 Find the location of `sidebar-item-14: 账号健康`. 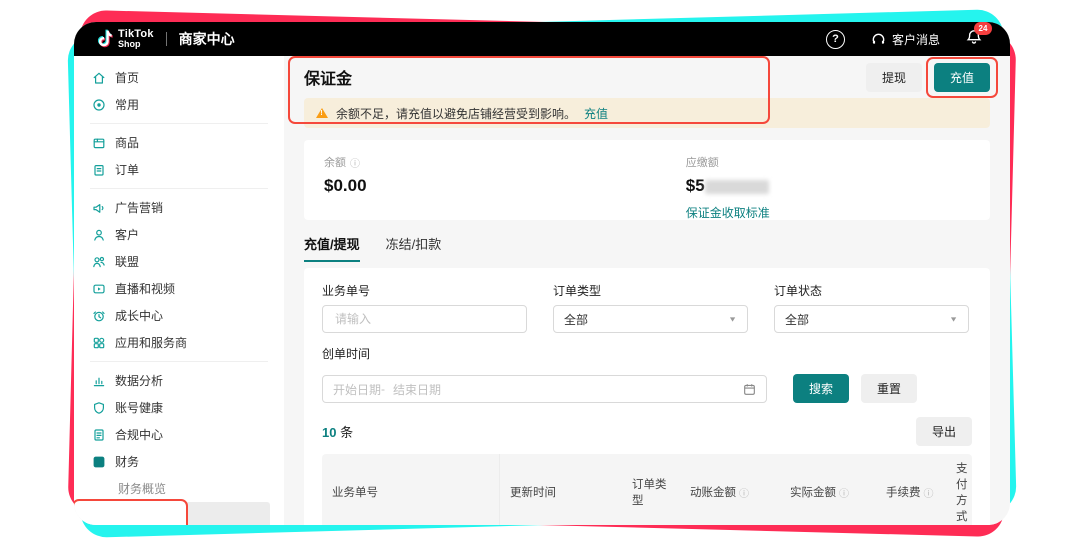

sidebar-item-14: 账号健康 is located at coordinates (179, 407).